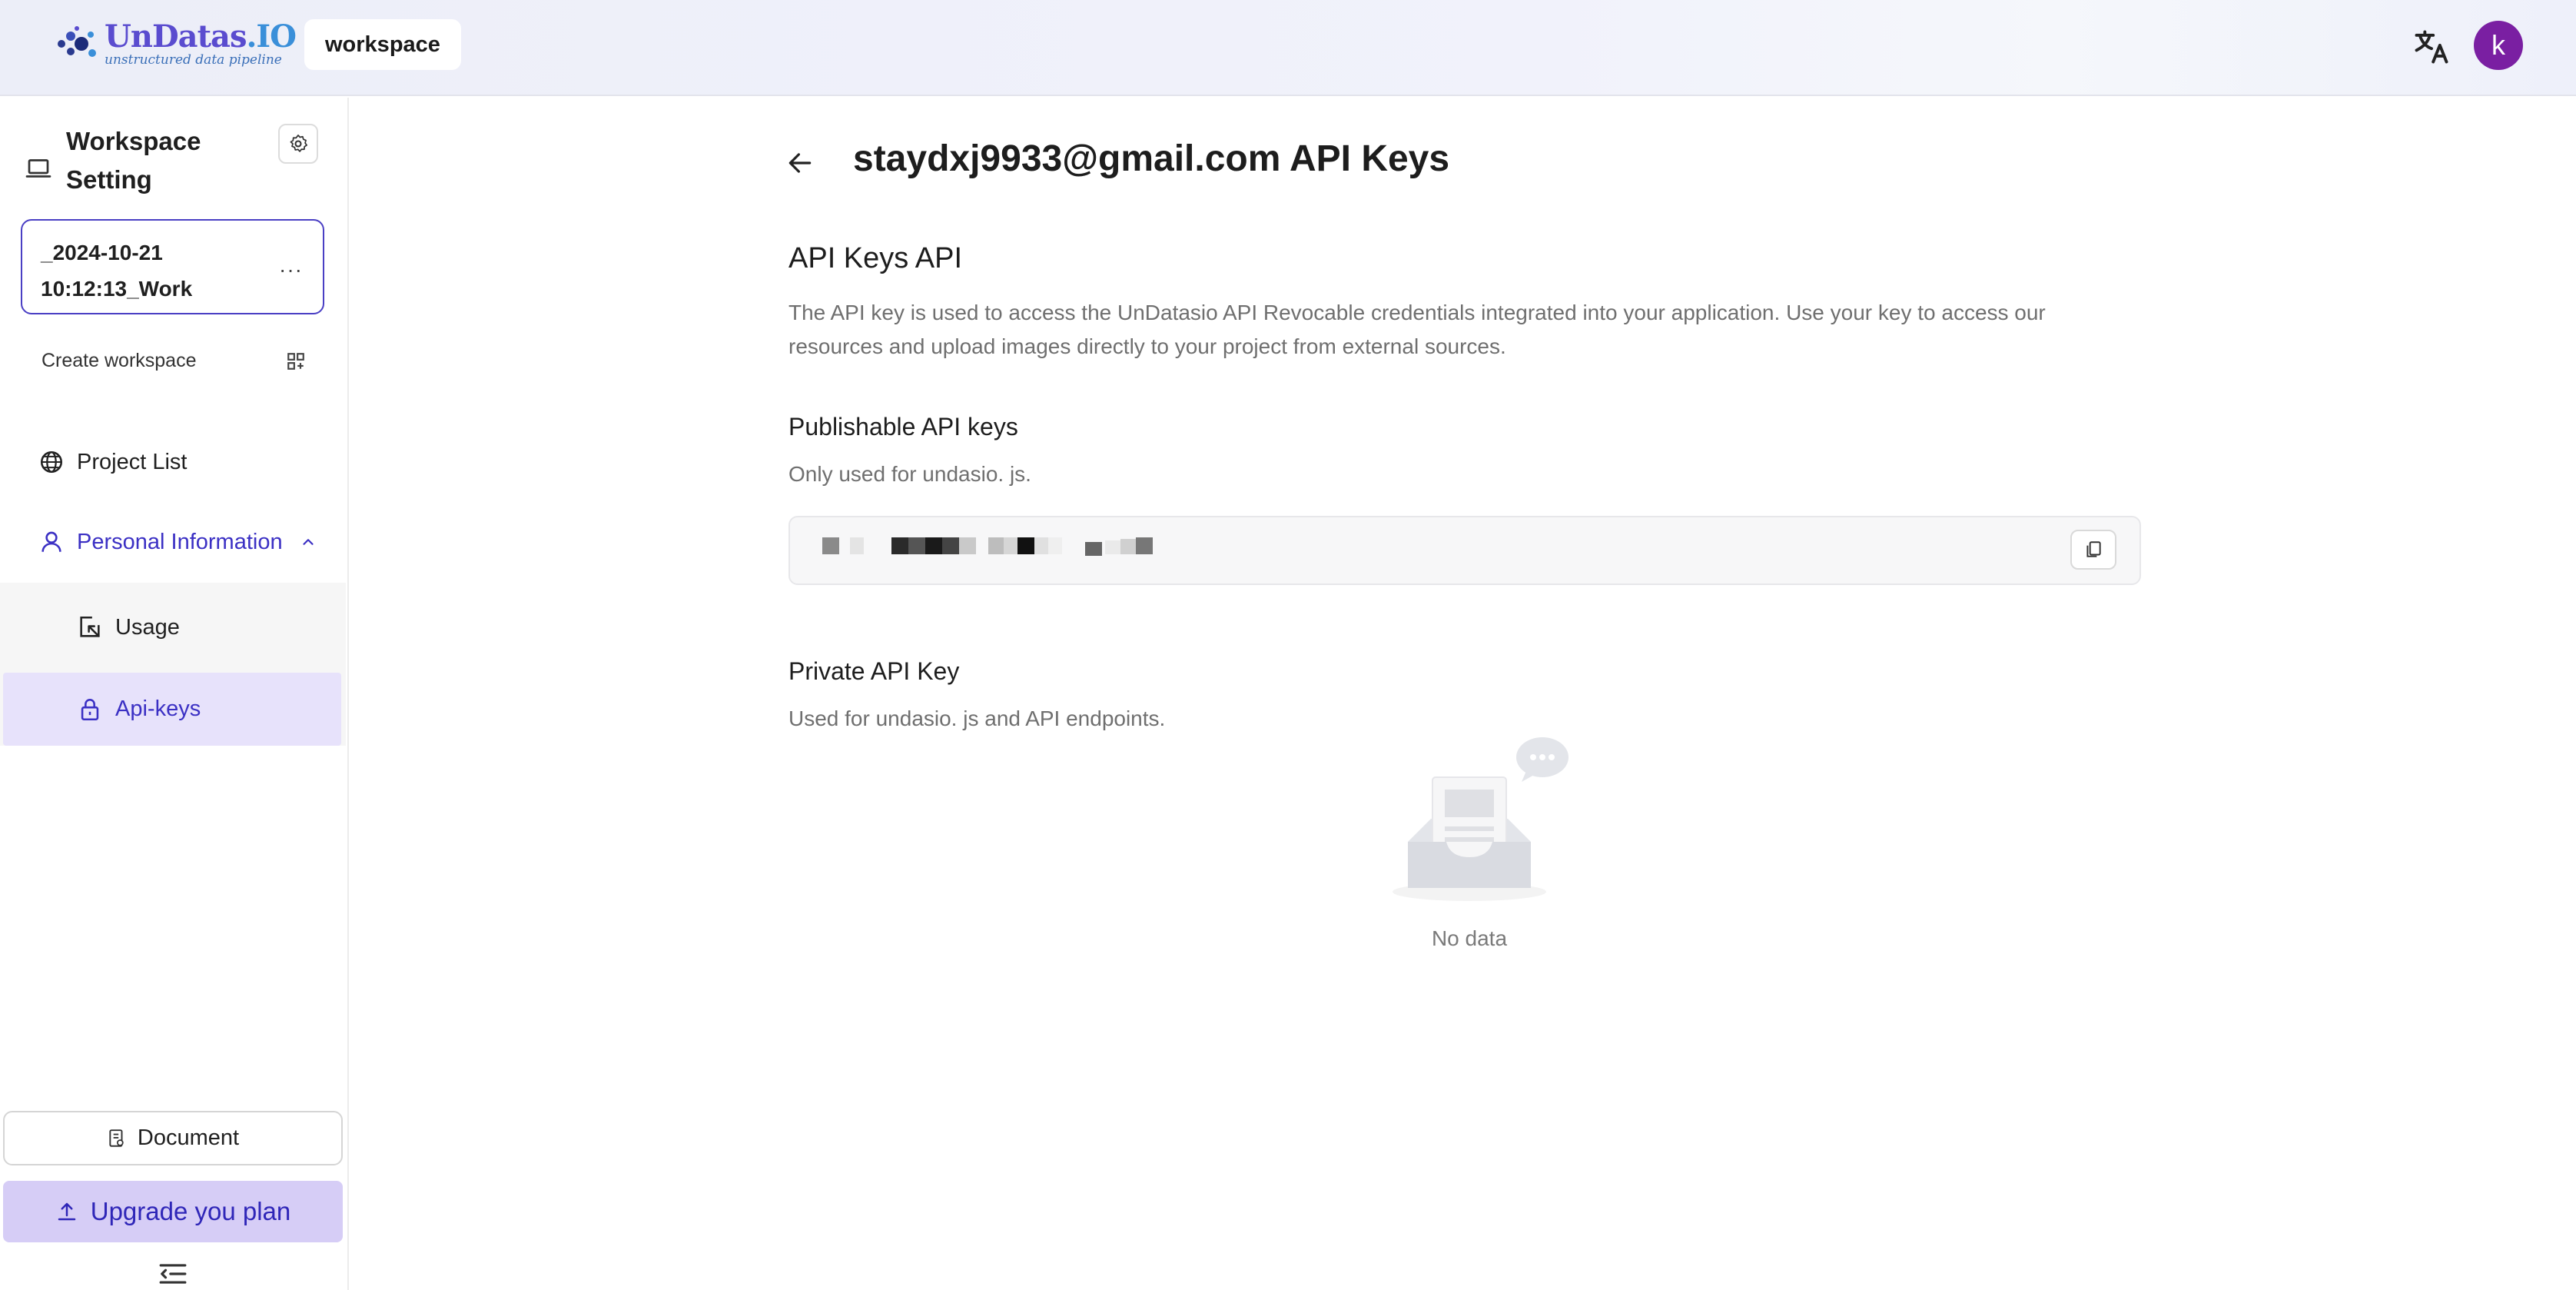  I want to click on create-workspace-link: Create workspace, so click(118, 361).